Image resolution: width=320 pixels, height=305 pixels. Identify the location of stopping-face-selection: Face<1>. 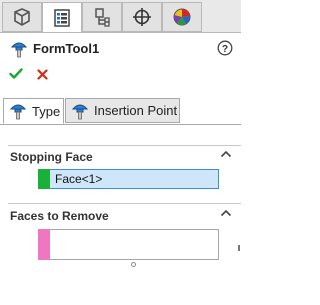
(78, 179).